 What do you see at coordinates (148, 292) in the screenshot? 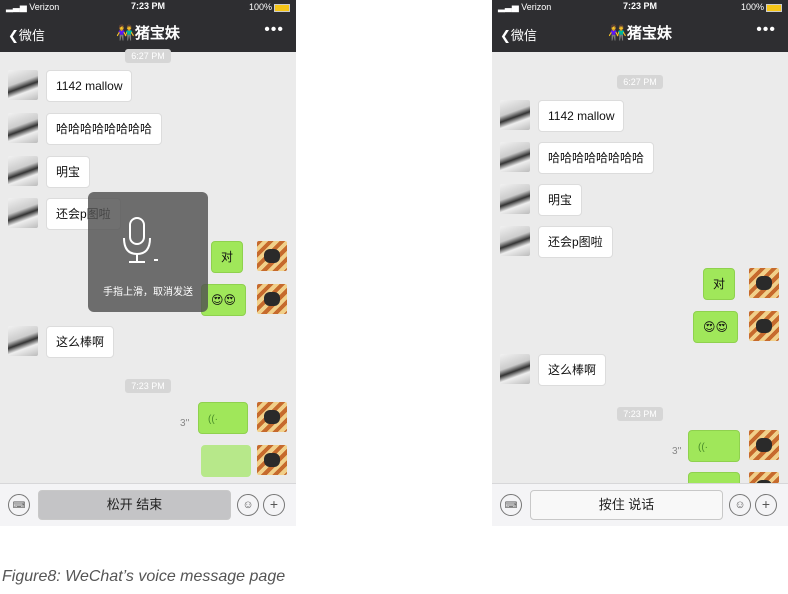
I see `recording-hint: 手指上滑，取消发送` at bounding box center [148, 292].